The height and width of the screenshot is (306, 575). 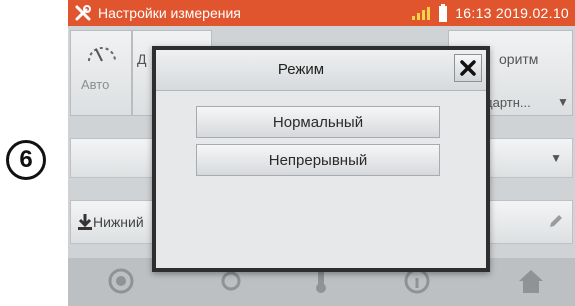 What do you see at coordinates (301, 69) in the screenshot?
I see `dialog-title: Режим` at bounding box center [301, 69].